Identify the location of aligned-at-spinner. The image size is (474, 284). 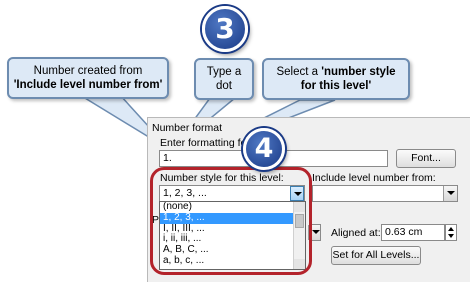
(451, 232).